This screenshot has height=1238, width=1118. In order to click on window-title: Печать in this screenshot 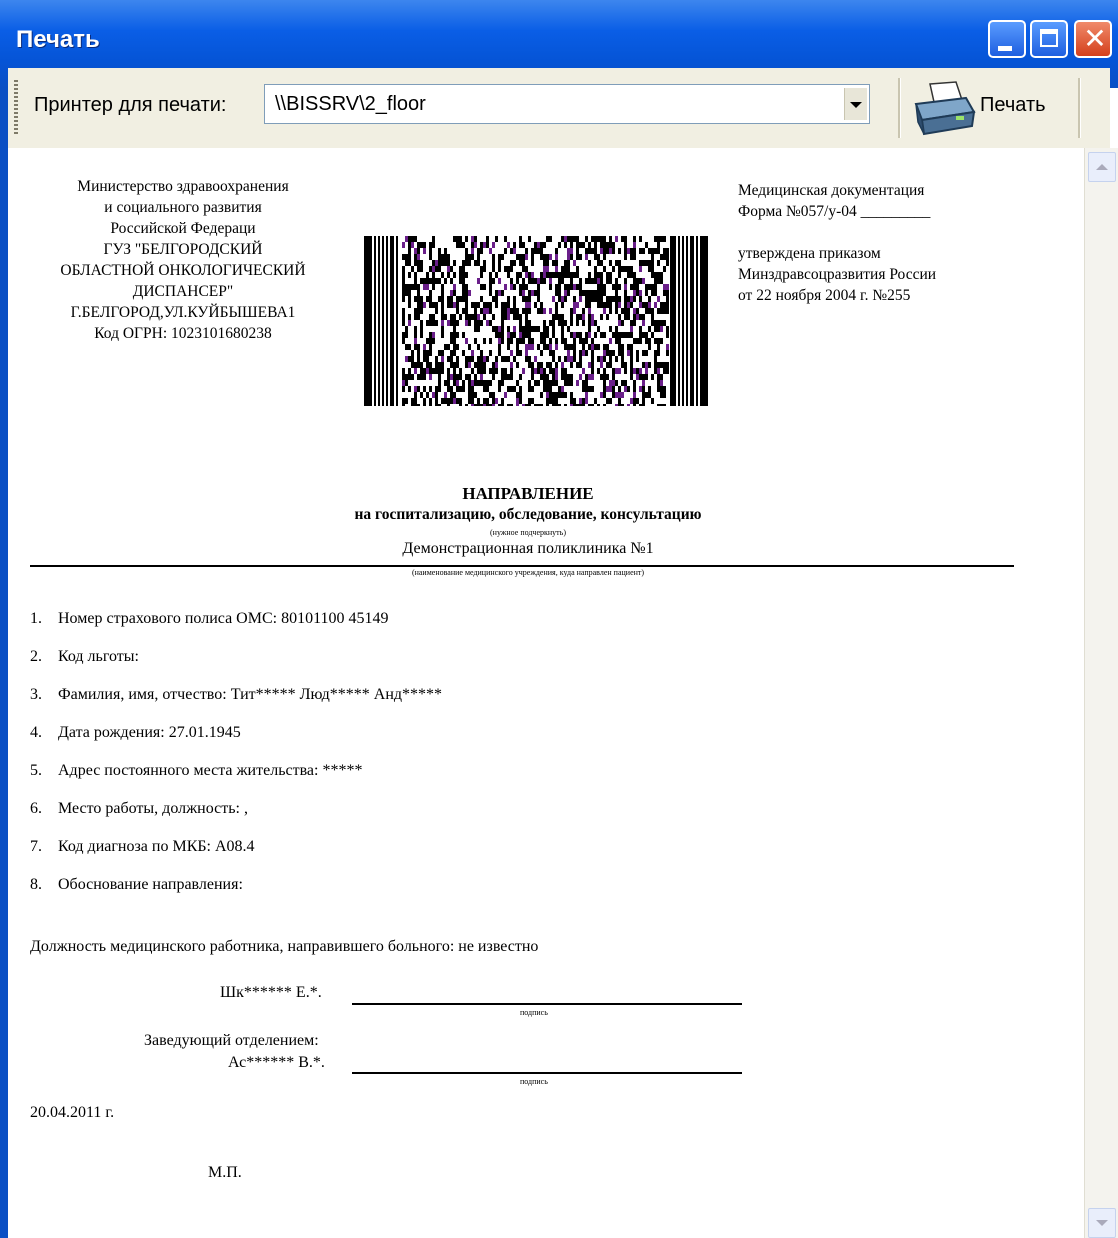, I will do `click(58, 39)`.